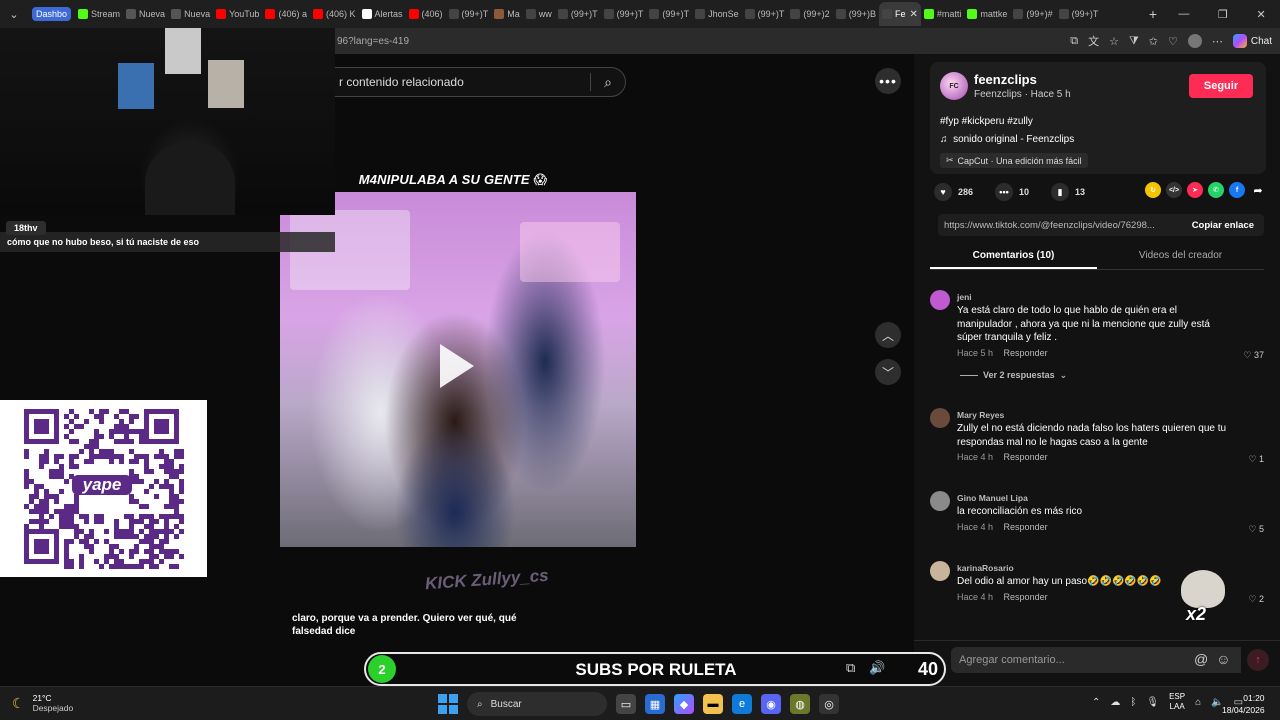 This screenshot has height=720, width=1280. I want to click on related-search-box: r contenido relacionado ⌕, so click(480, 82).